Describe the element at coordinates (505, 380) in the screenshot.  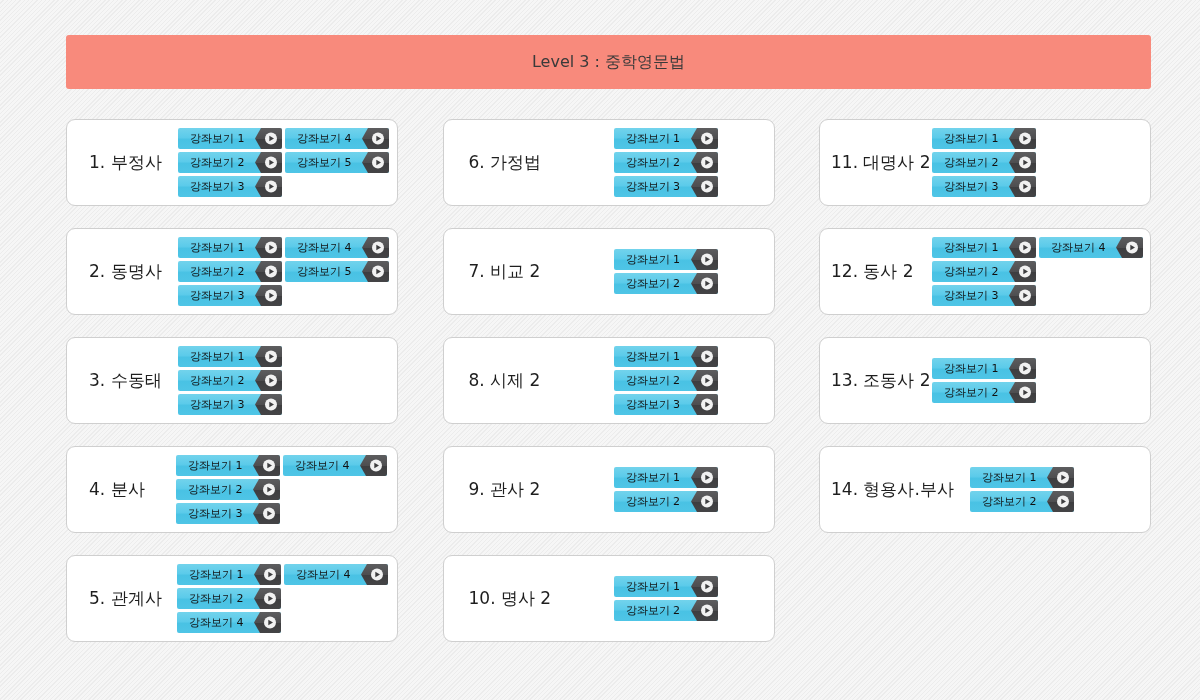
I see `topic-title: 8. 시제 2` at that location.